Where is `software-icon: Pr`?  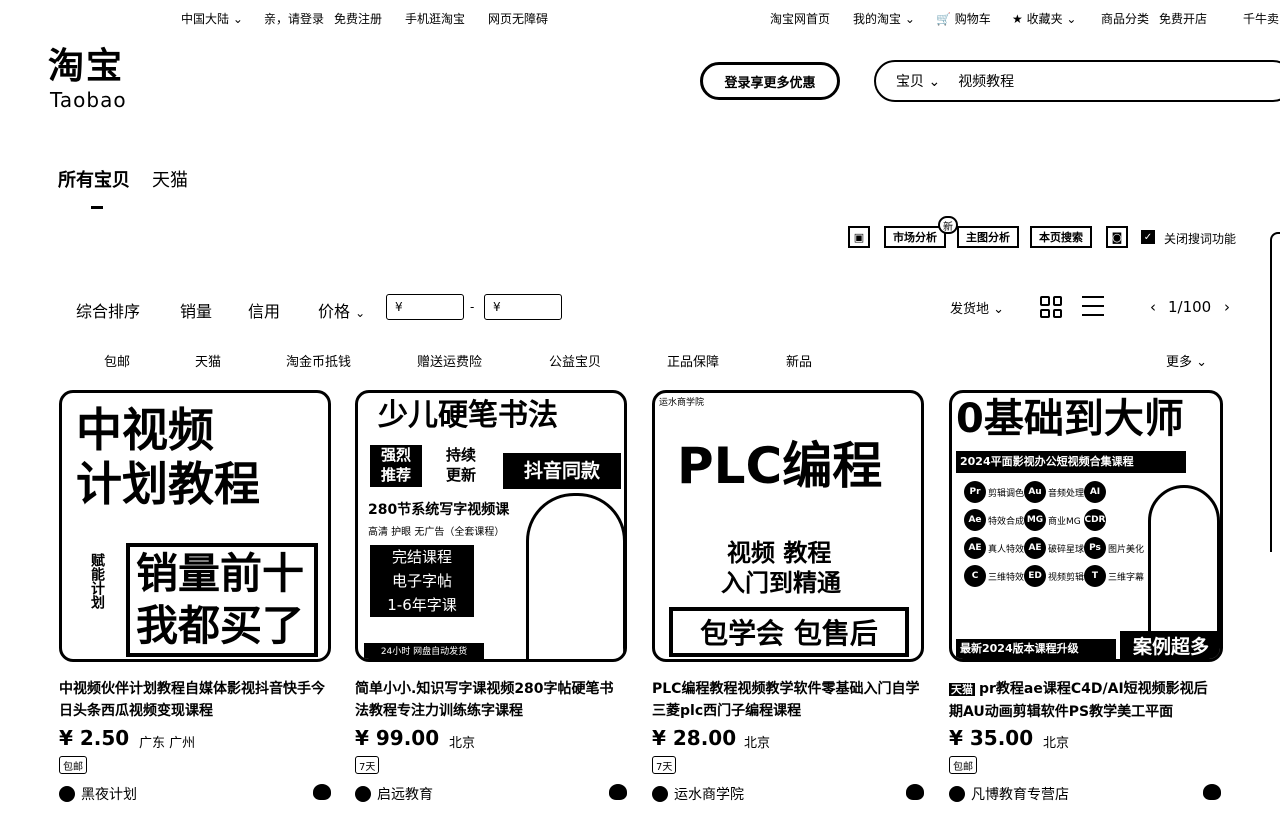
software-icon: Pr is located at coordinates (975, 492).